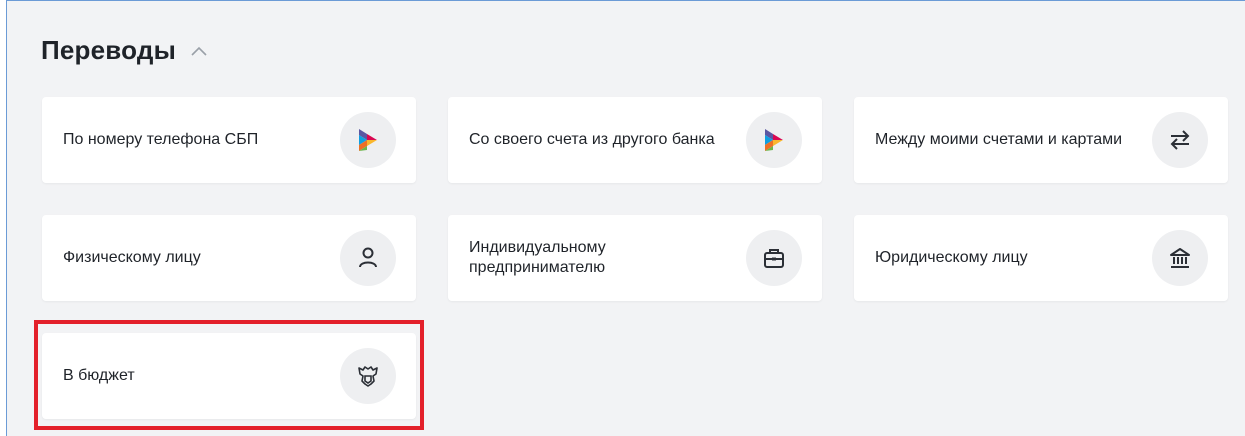  Describe the element at coordinates (999, 139) in the screenshot. I see `card-label: Между моими счетами и картами` at that location.